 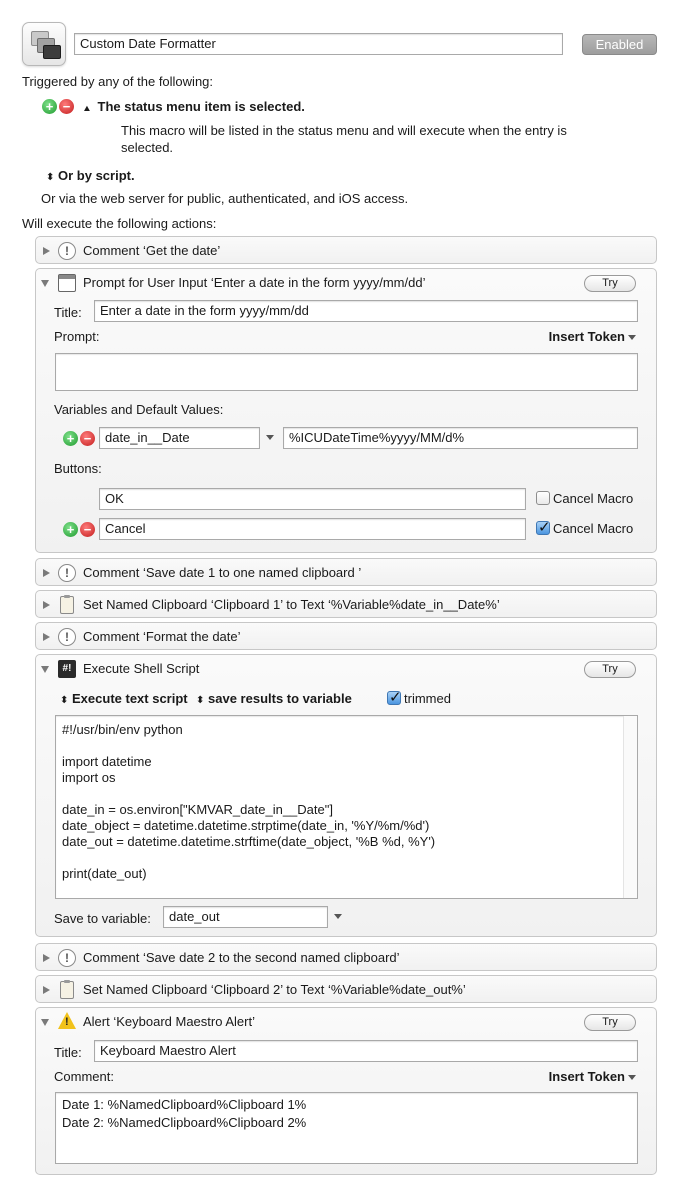 What do you see at coordinates (147, 147) in the screenshot?
I see `status-menu-description-cont: selected.` at bounding box center [147, 147].